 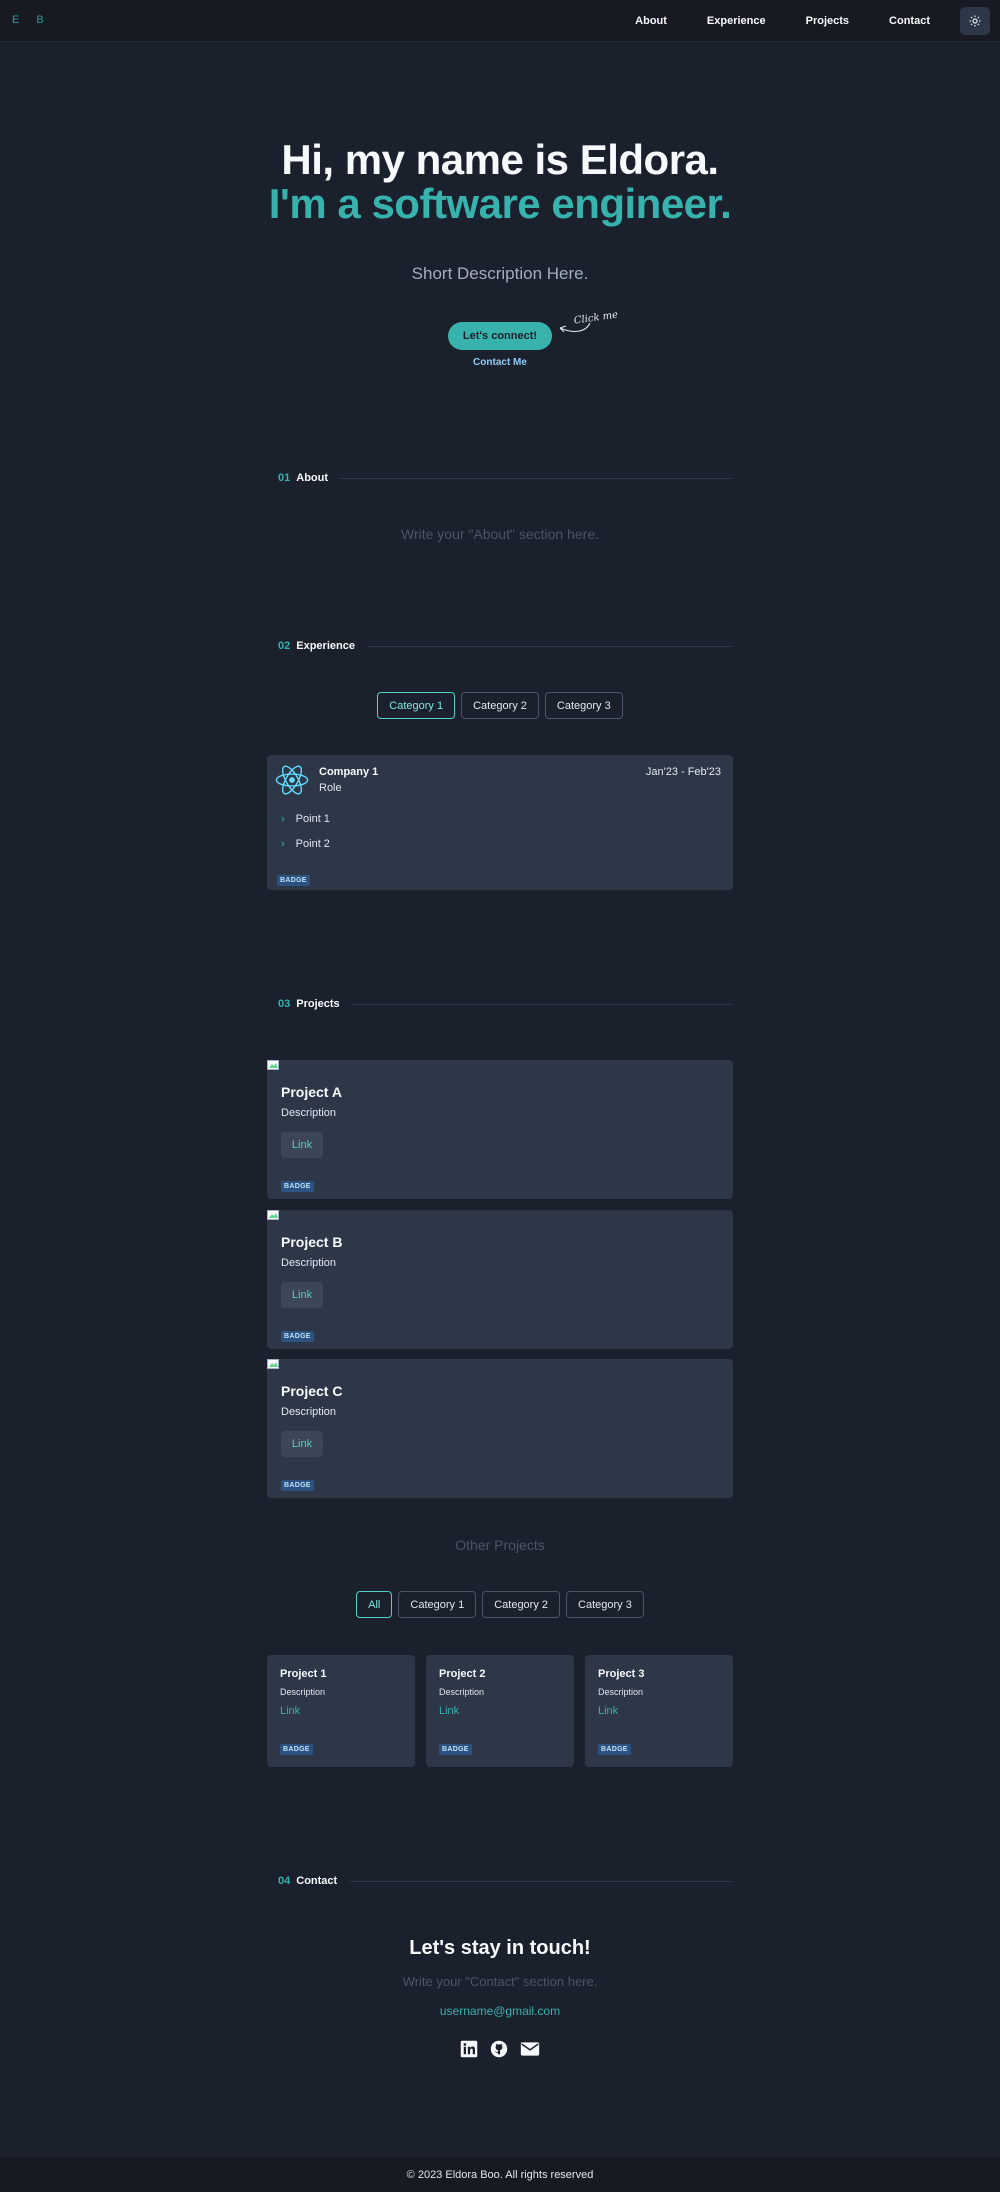 What do you see at coordinates (530, 2049) in the screenshot?
I see `email-icon` at bounding box center [530, 2049].